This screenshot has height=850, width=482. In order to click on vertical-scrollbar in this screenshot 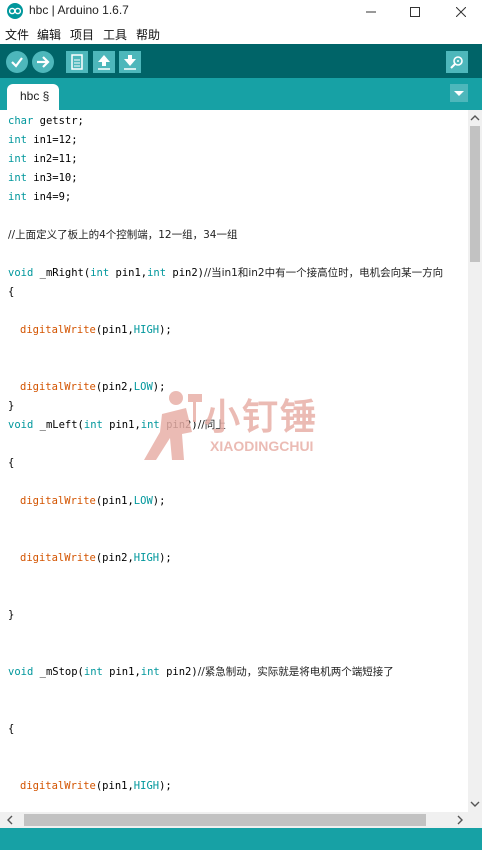, I will do `click(475, 461)`.